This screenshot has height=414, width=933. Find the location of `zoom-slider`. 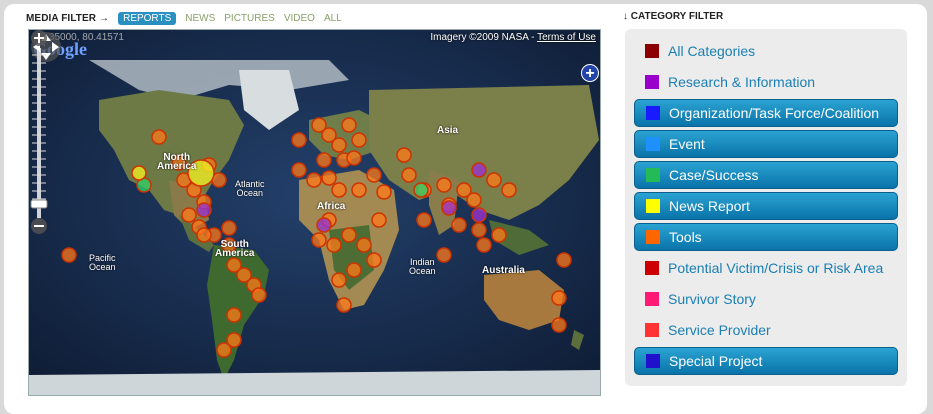

zoom-slider is located at coordinates (39, 132).